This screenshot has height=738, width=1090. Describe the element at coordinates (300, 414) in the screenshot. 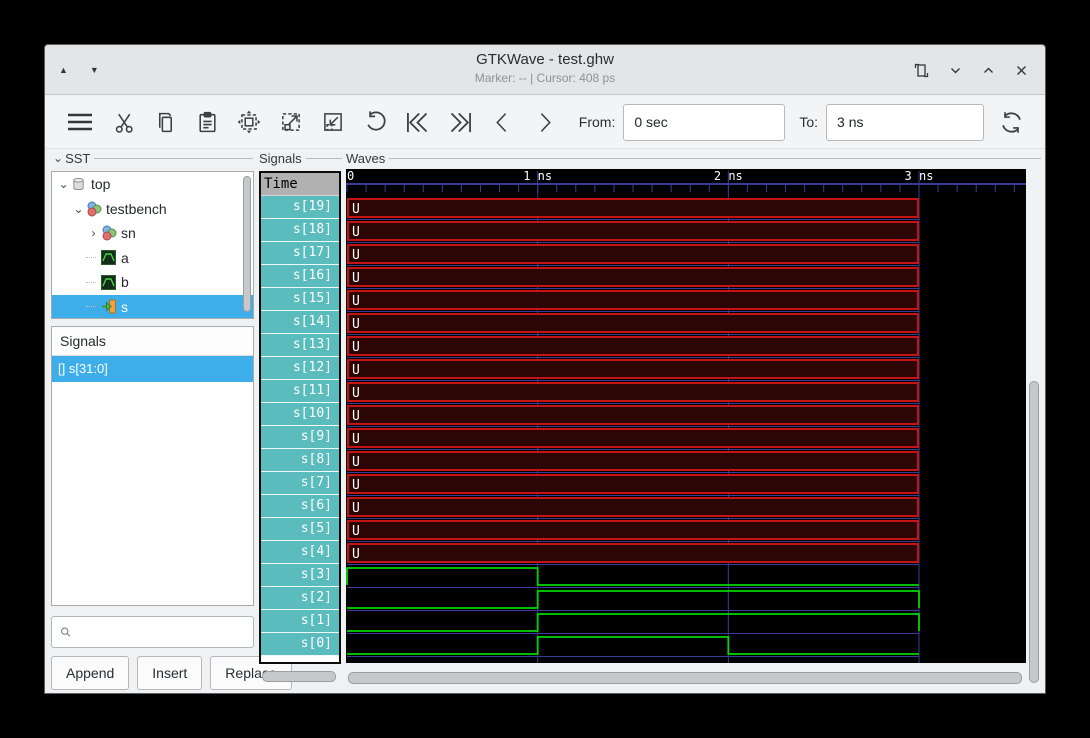

I see `signal-name-row: s[10]` at that location.